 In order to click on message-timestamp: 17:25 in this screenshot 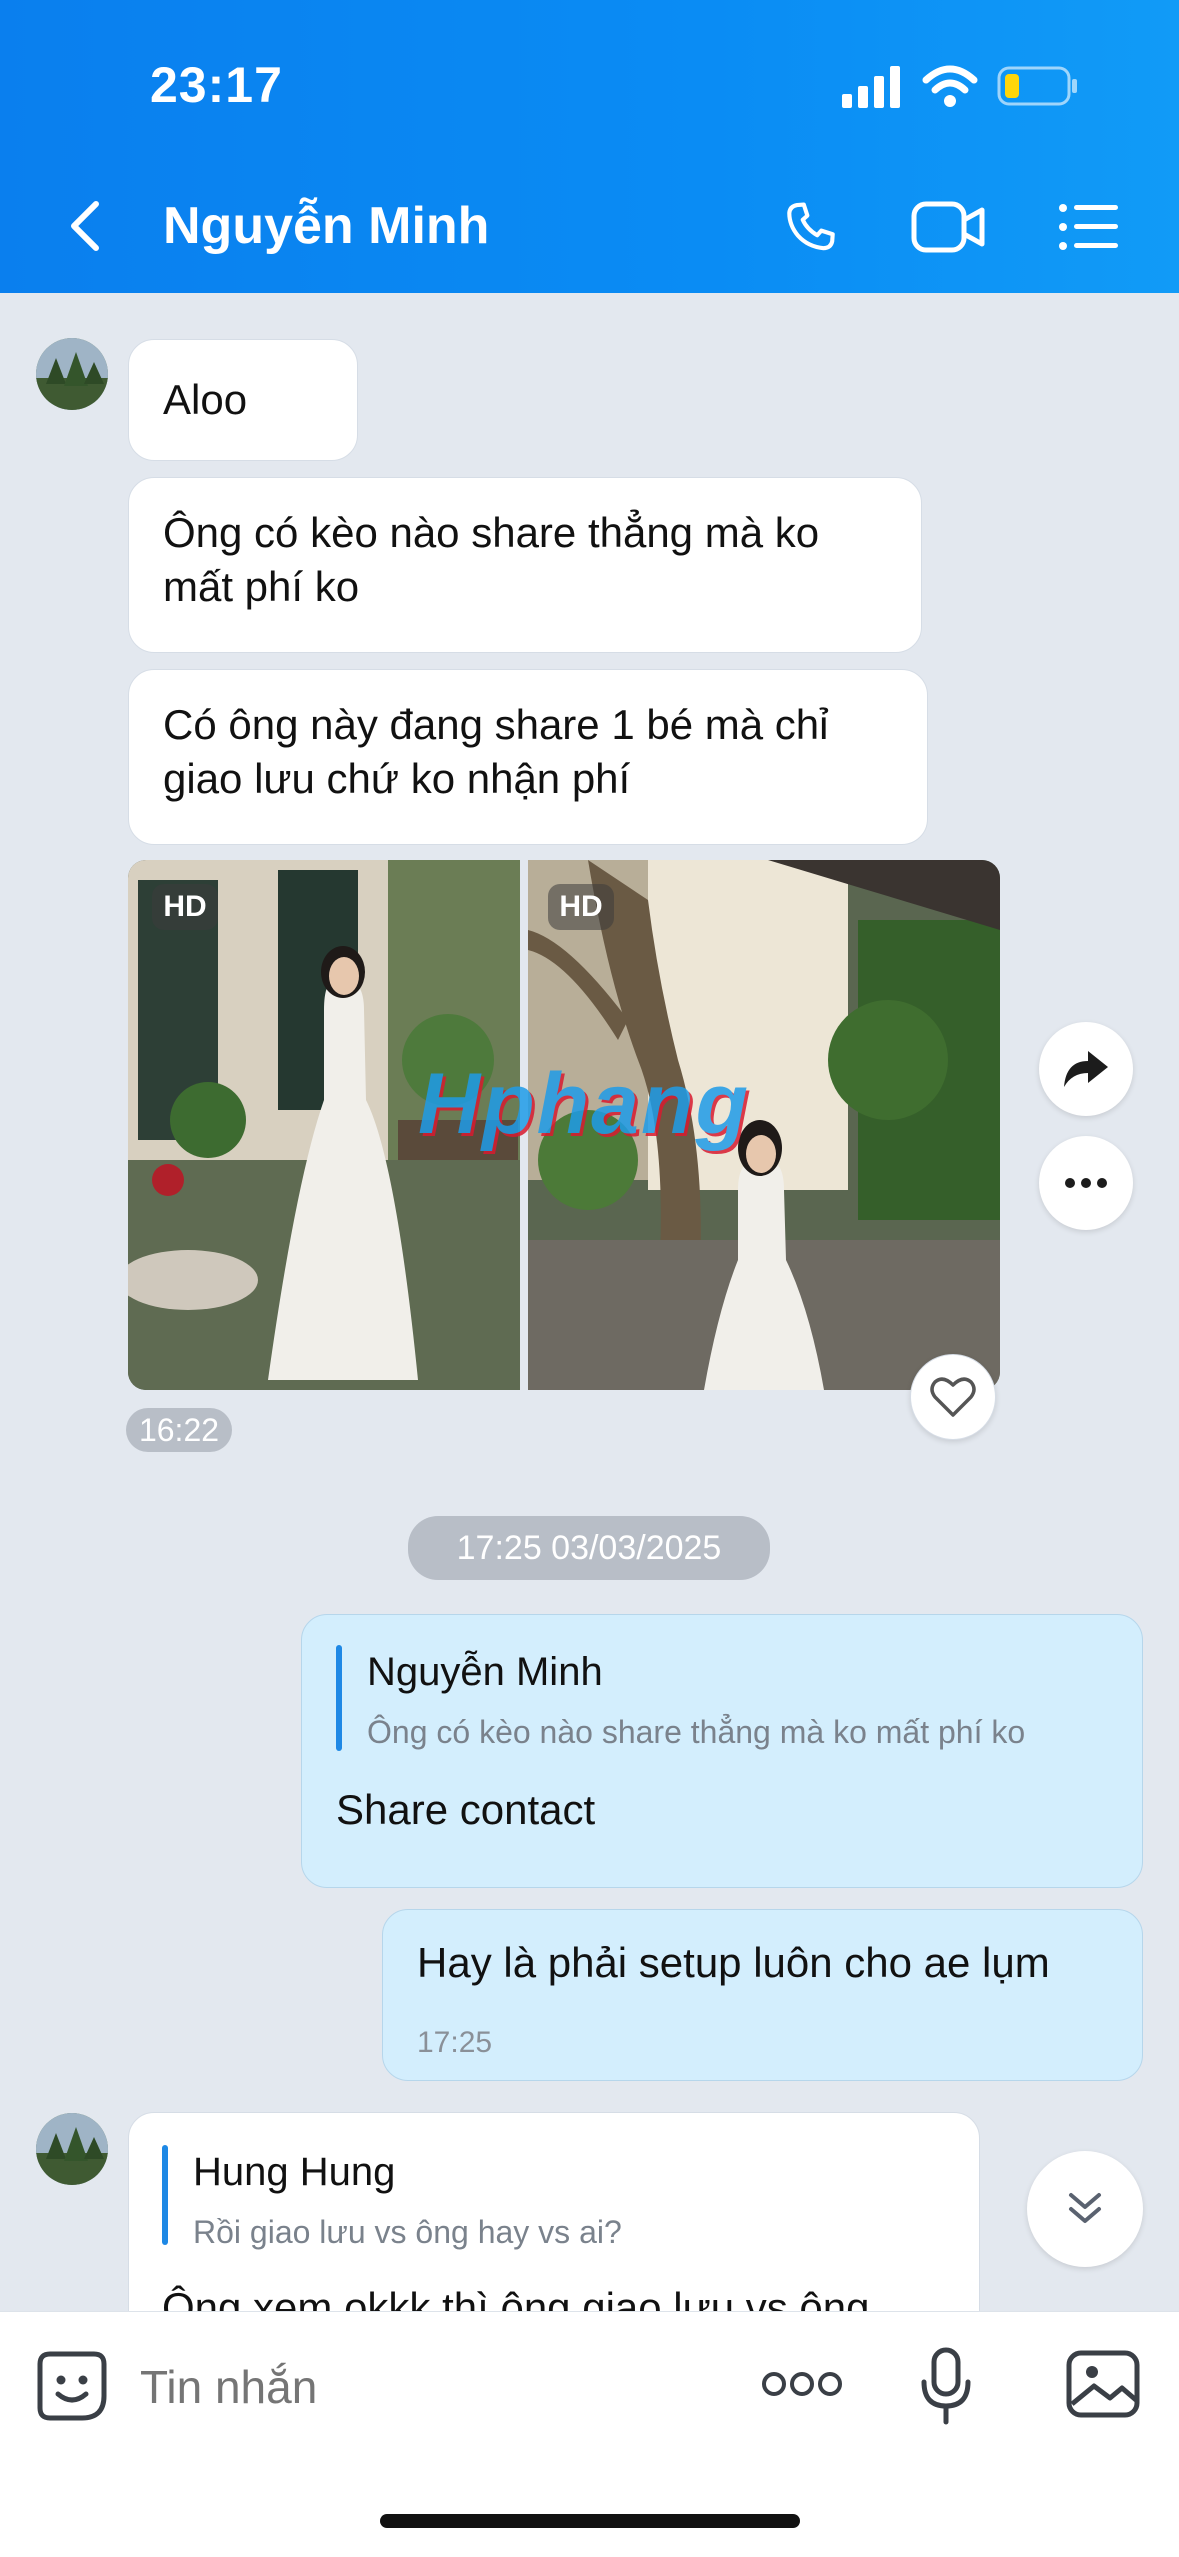, I will do `click(455, 2042)`.